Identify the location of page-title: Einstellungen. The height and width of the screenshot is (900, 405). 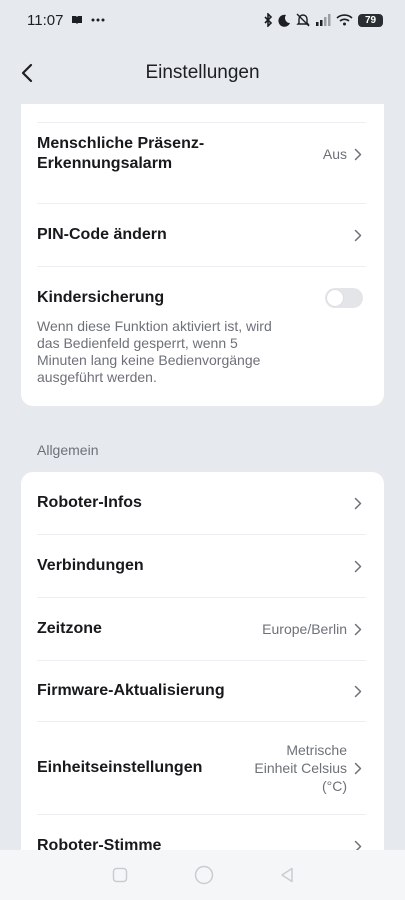
(202, 72).